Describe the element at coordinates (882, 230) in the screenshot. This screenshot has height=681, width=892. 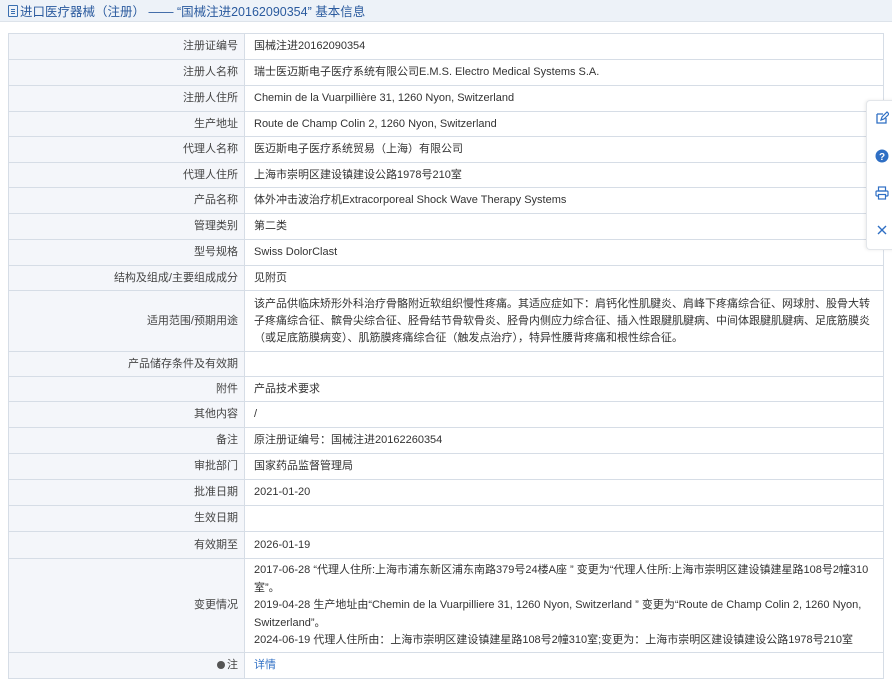
I see `close-icon` at that location.